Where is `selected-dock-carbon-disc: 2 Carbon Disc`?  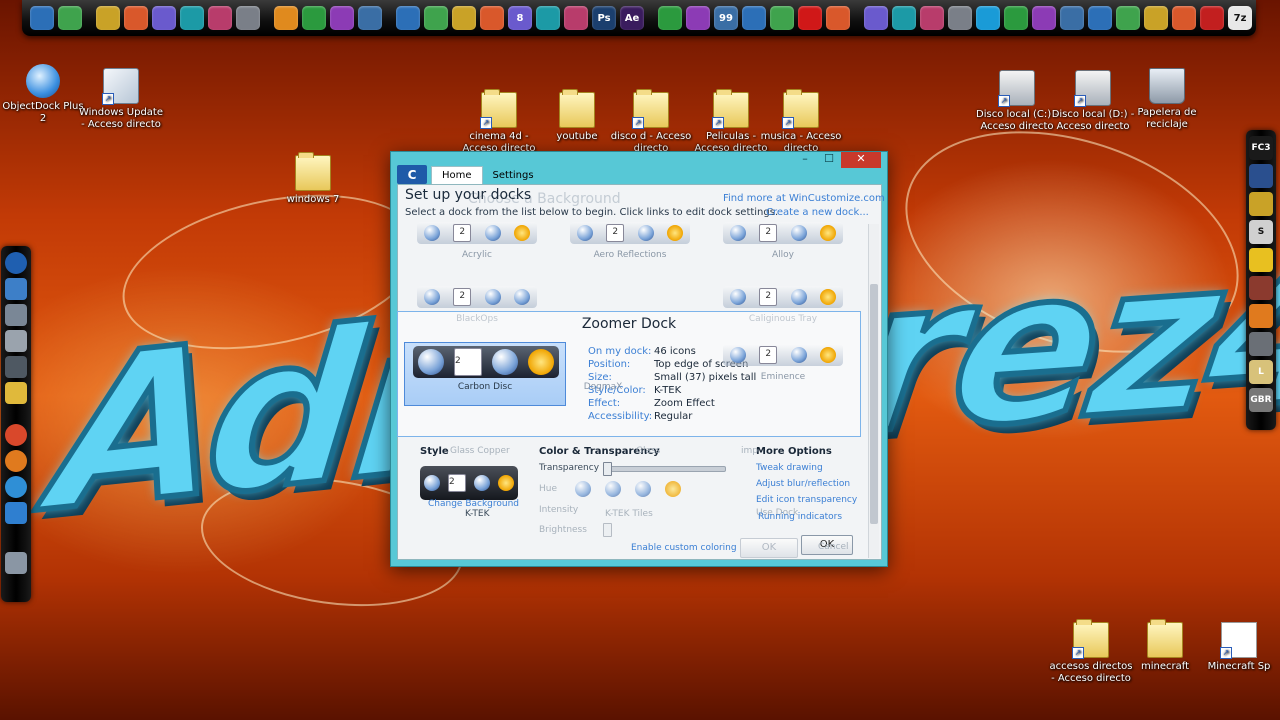 selected-dock-carbon-disc: 2 Carbon Disc is located at coordinates (485, 374).